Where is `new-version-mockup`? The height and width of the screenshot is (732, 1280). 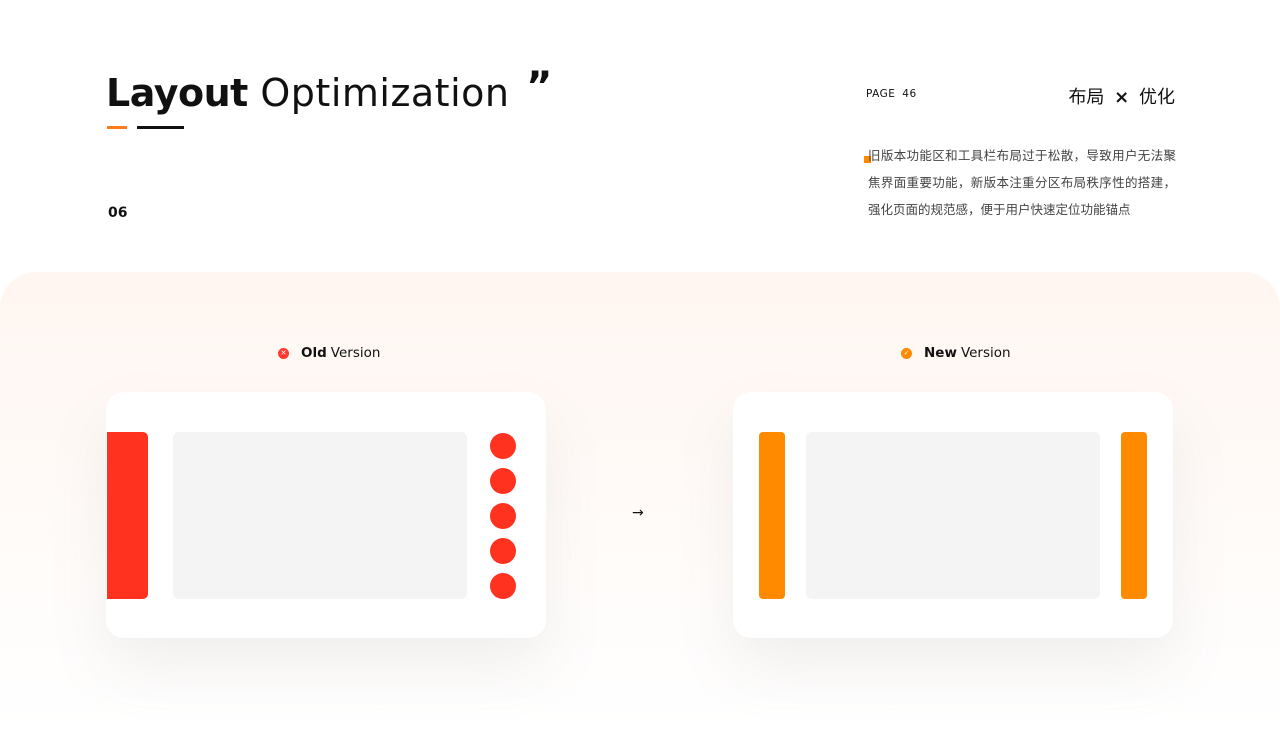
new-version-mockup is located at coordinates (953, 515).